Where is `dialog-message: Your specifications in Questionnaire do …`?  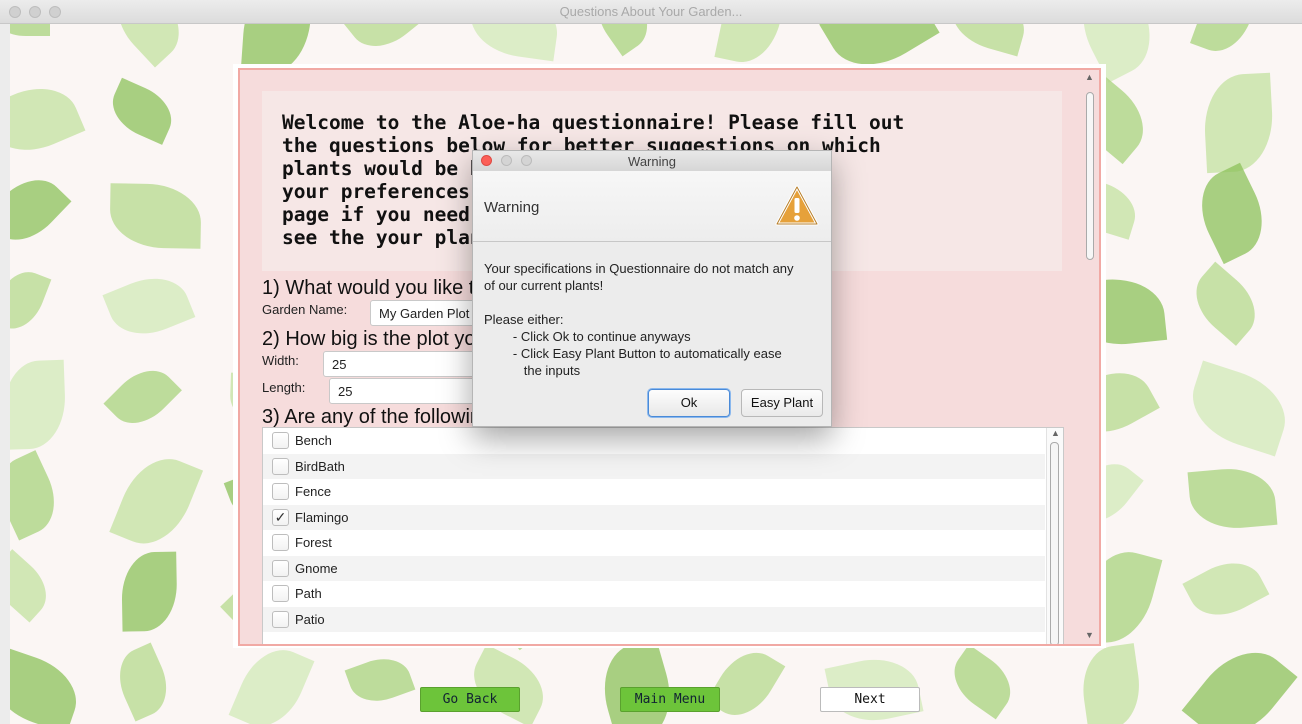 dialog-message: Your specifications in Questionnaire do … is located at coordinates (654, 319).